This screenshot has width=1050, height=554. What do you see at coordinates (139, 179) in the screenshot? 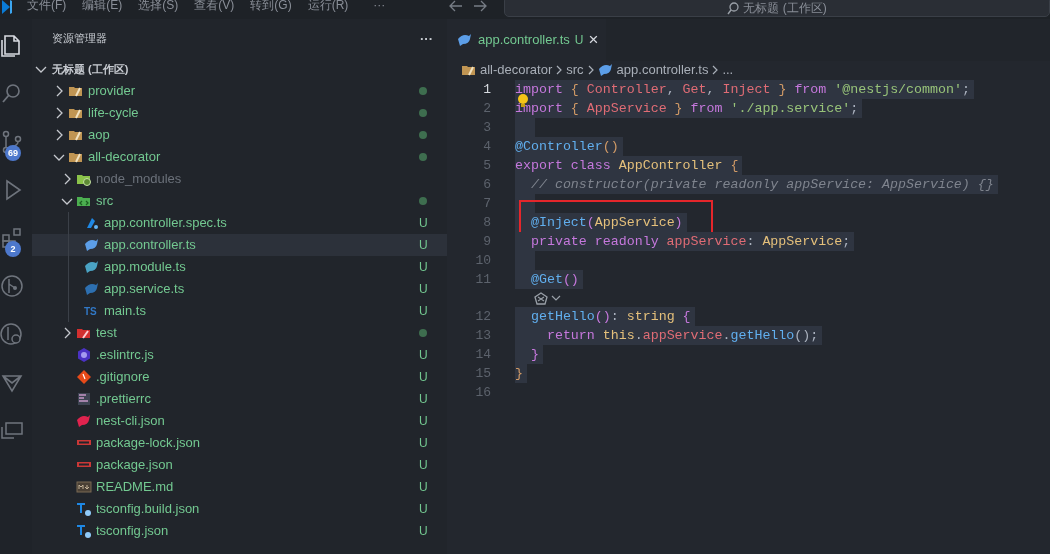
I see `file-name: node_modules` at bounding box center [139, 179].